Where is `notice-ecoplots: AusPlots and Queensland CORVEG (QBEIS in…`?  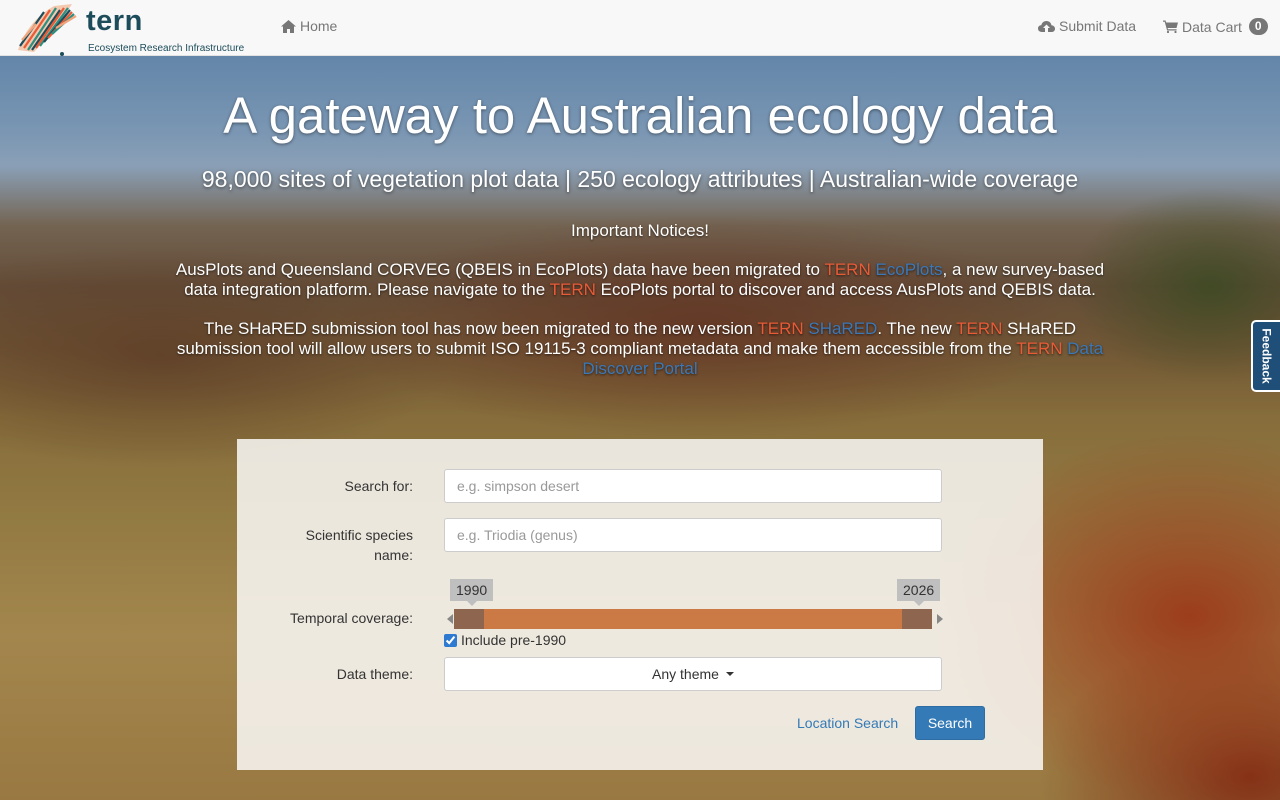 notice-ecoplots: AusPlots and Queensland CORVEG (QBEIS in… is located at coordinates (640, 280).